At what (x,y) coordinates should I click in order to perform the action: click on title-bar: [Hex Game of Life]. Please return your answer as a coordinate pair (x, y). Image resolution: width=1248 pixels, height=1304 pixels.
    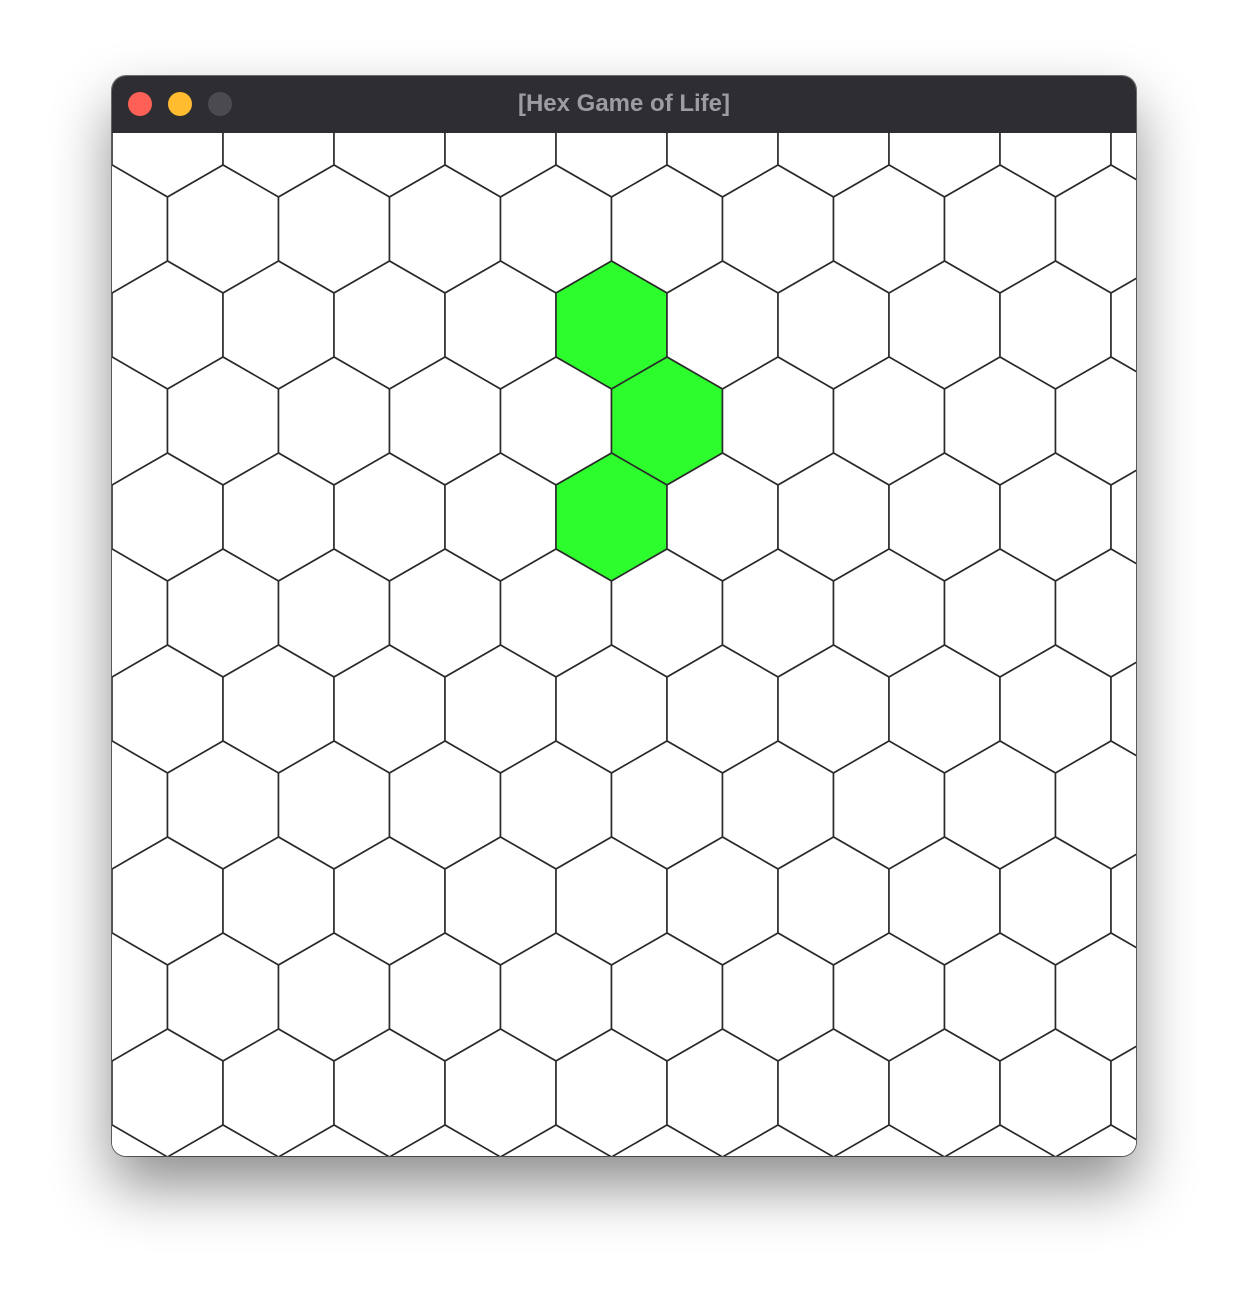
    Looking at the image, I should click on (624, 104).